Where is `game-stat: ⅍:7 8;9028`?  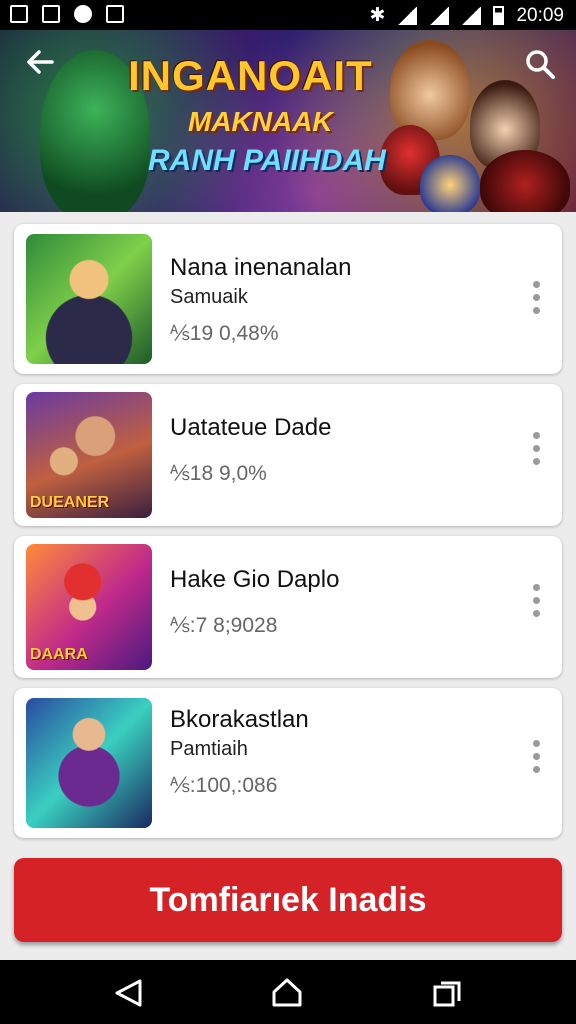
game-stat: ⅍:7 8;9028 is located at coordinates (224, 625).